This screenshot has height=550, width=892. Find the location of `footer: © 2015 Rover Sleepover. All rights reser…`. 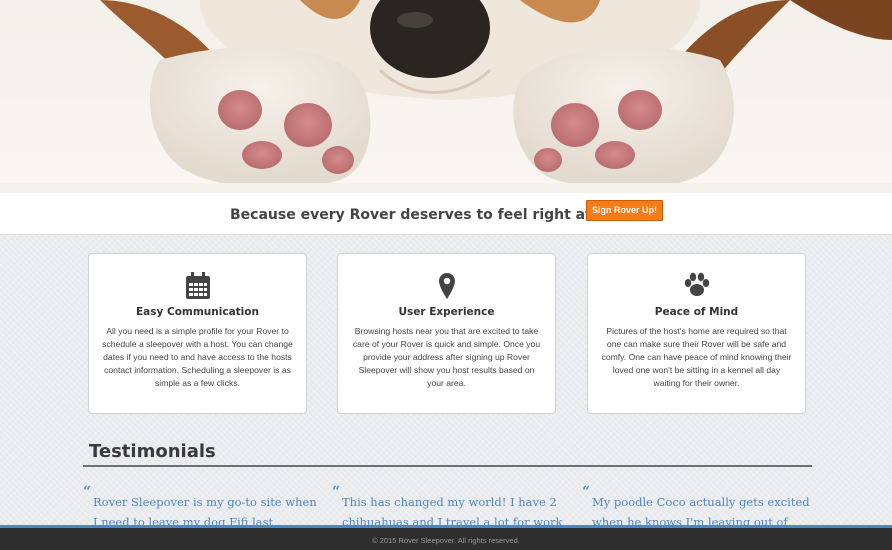

footer: © 2015 Rover Sleepover. All rights reser… is located at coordinates (446, 537).